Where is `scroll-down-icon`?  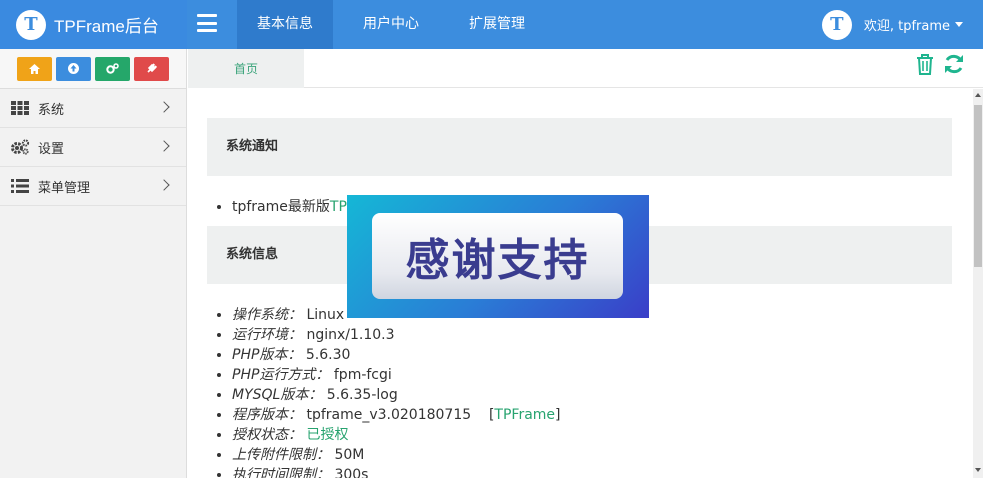
scroll-down-icon is located at coordinates (978, 470).